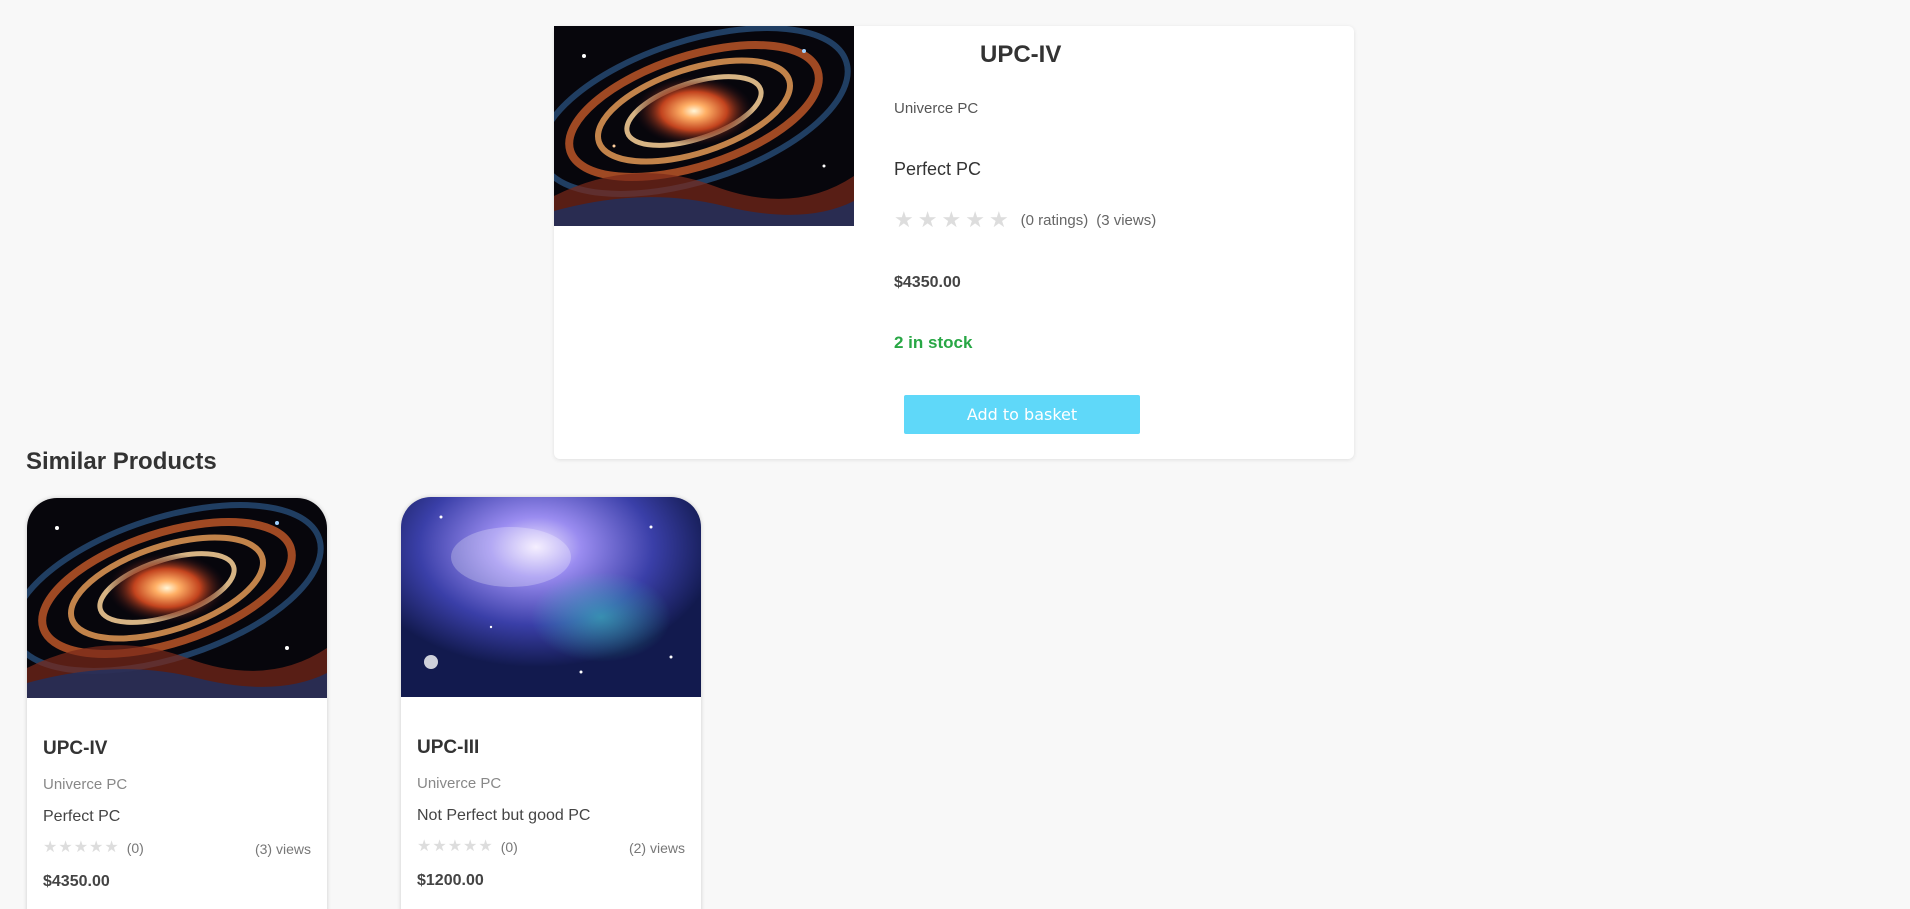 The image size is (1910, 909). Describe the element at coordinates (936, 108) in the screenshot. I see `product-brand: Univerce PC` at that location.